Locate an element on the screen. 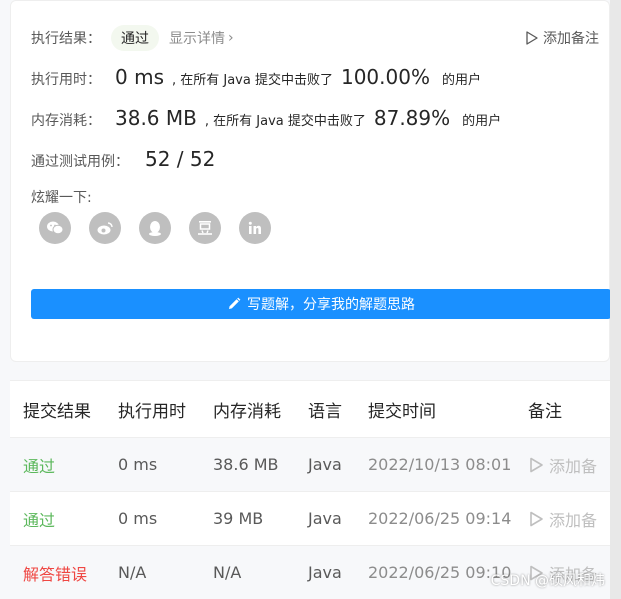  header-submit-time: 提交时间 is located at coordinates (402, 409).